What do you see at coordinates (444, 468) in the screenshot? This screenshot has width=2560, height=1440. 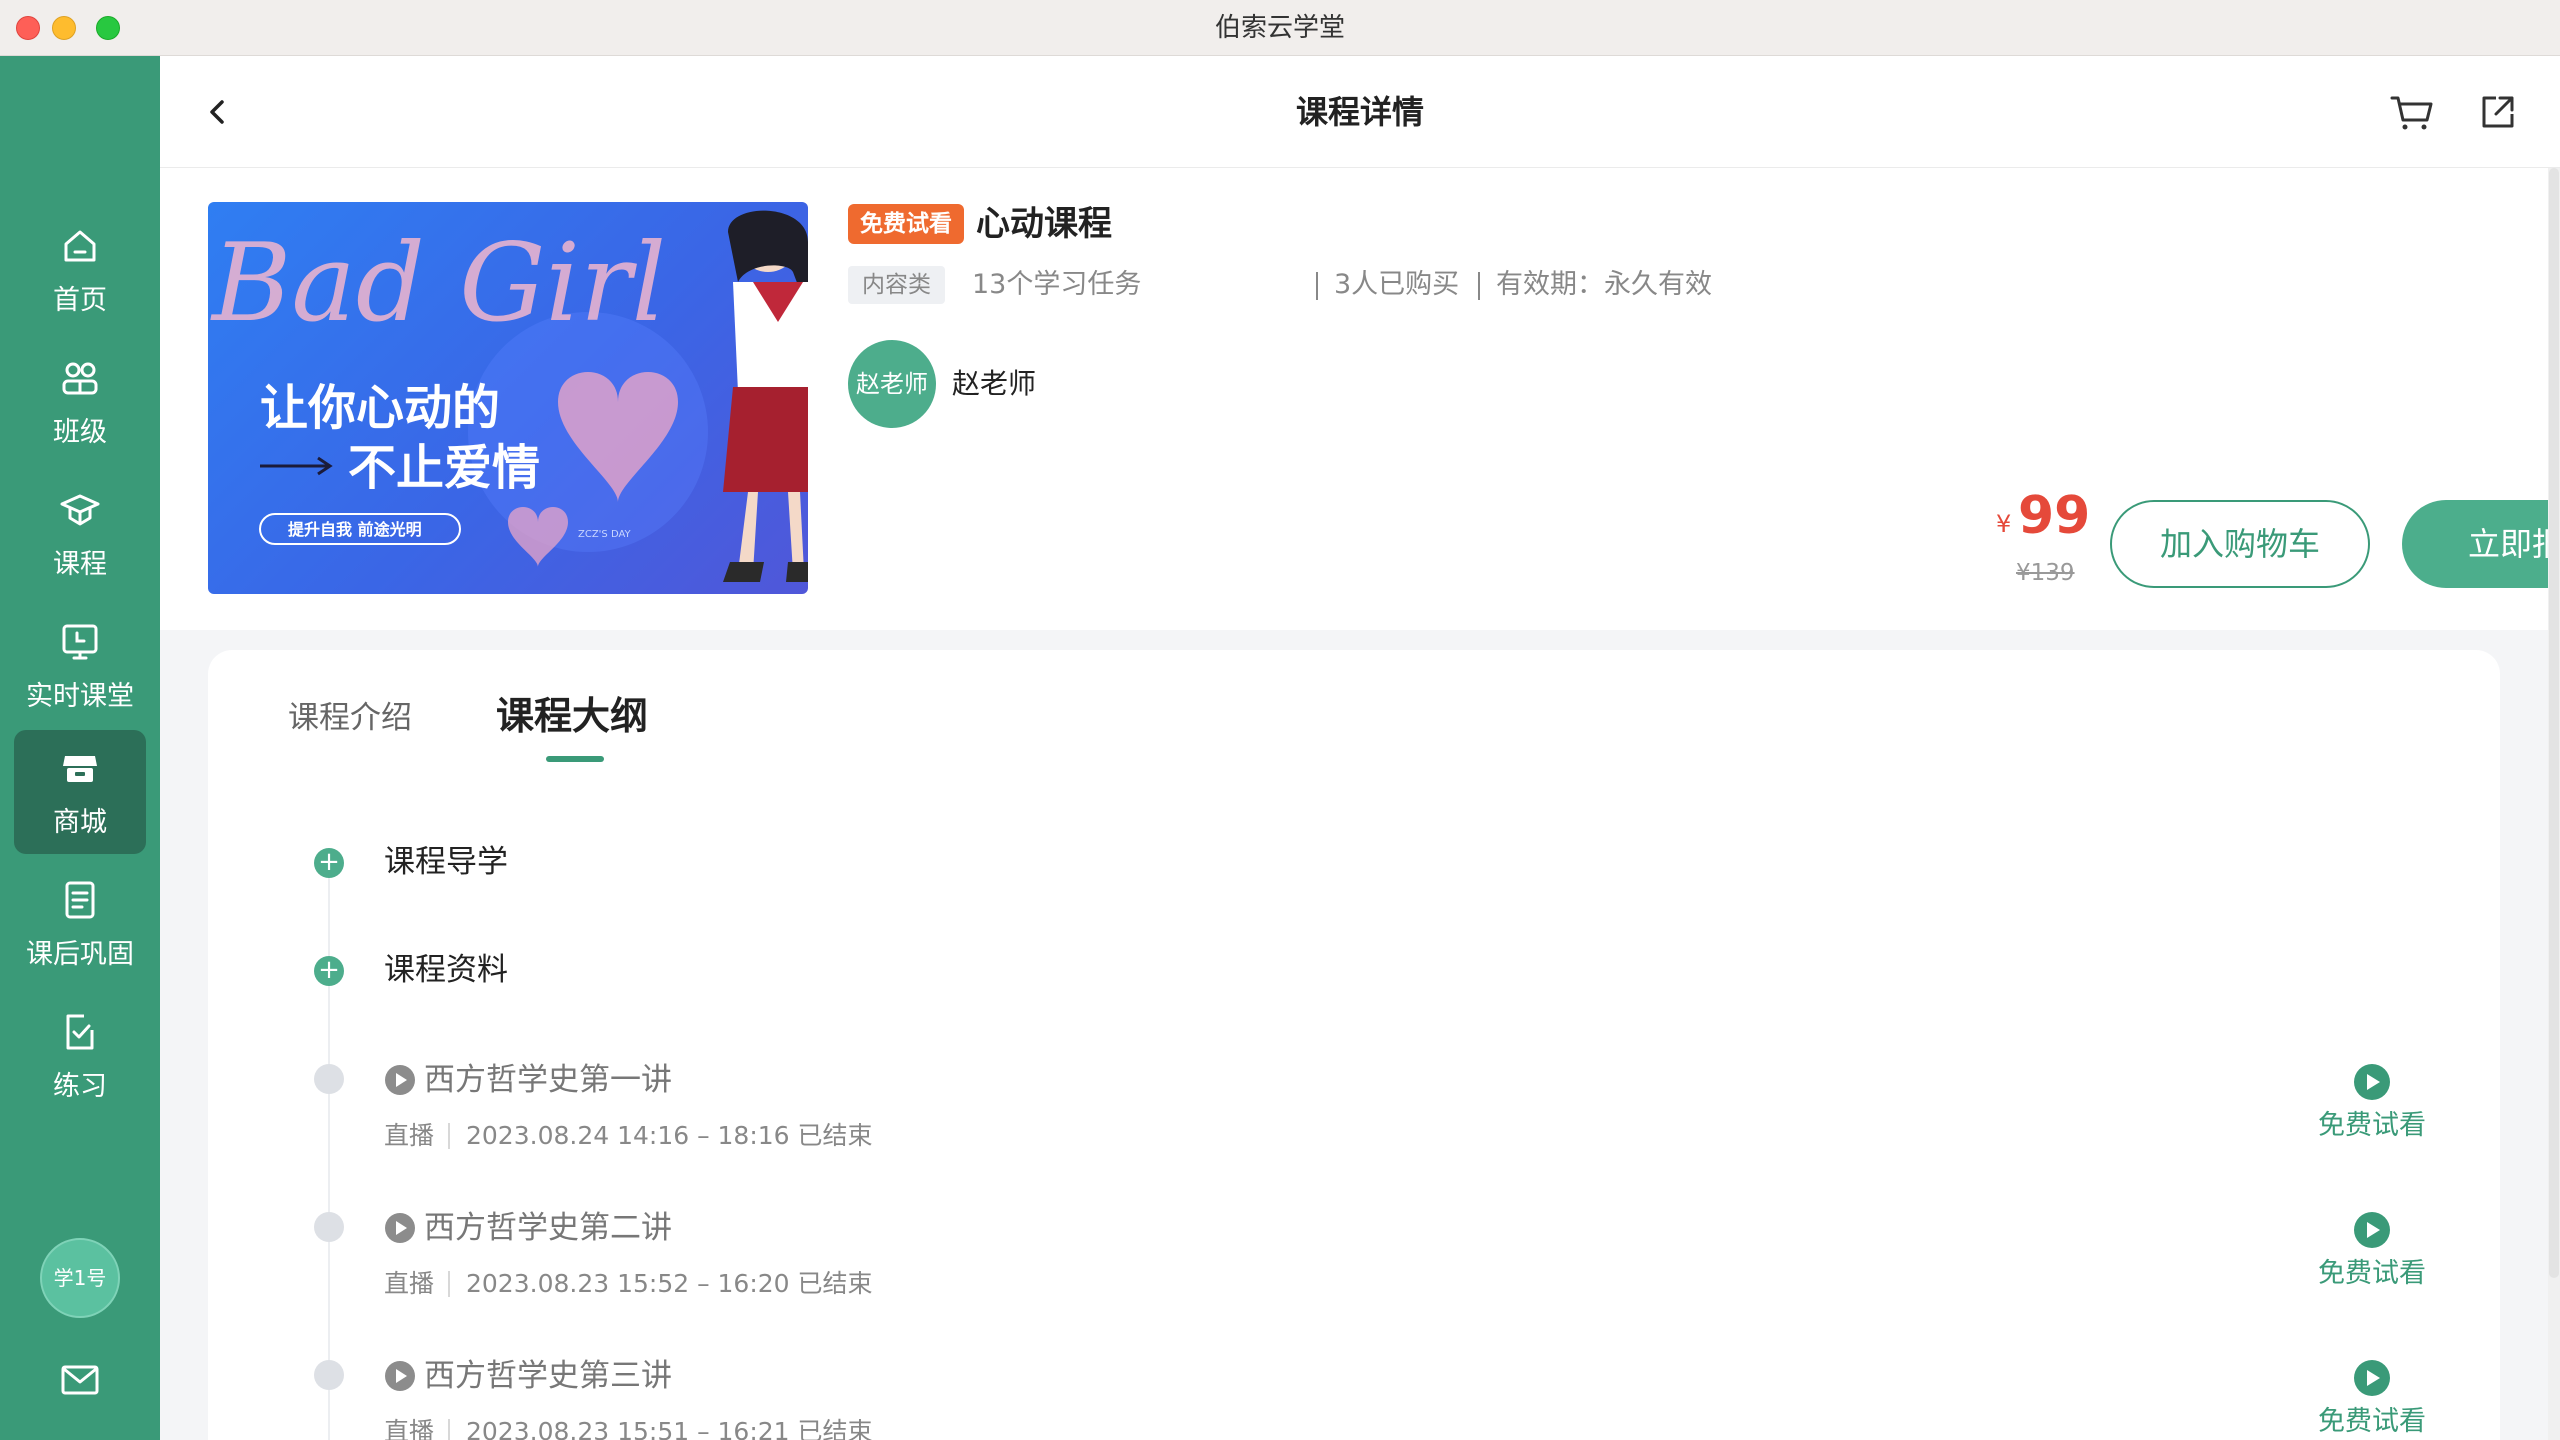 I see `cover-line2: 不止爱情` at bounding box center [444, 468].